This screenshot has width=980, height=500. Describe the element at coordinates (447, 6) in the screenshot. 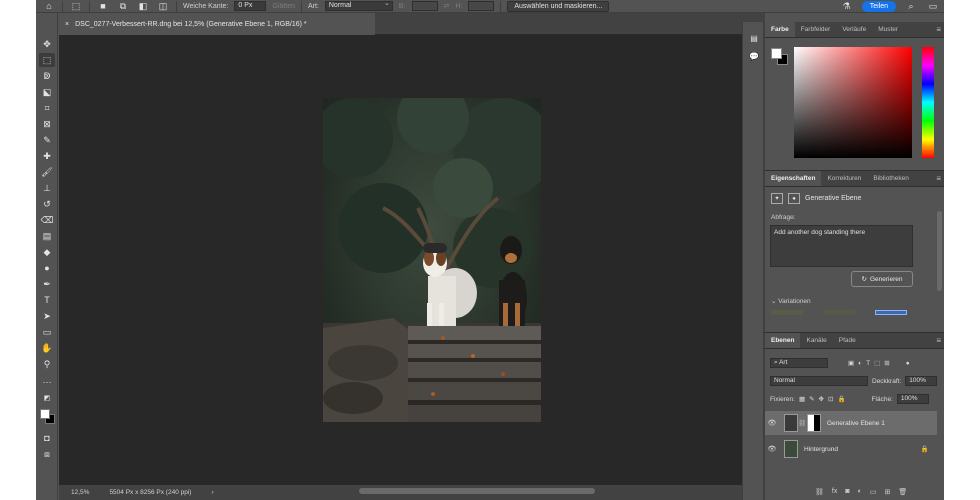

I see `swap-icon: ⇄` at that location.